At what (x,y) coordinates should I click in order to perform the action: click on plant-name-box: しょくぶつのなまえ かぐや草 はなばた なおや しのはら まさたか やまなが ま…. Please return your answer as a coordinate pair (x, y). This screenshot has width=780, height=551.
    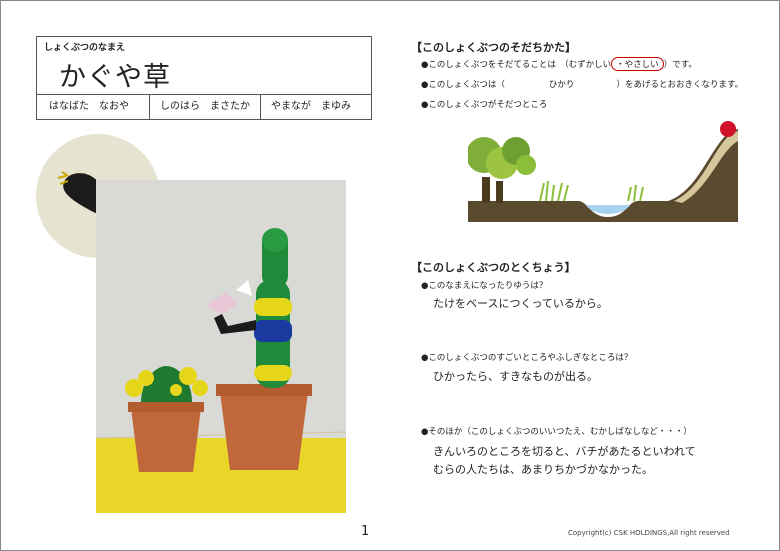
    Looking at the image, I should click on (204, 78).